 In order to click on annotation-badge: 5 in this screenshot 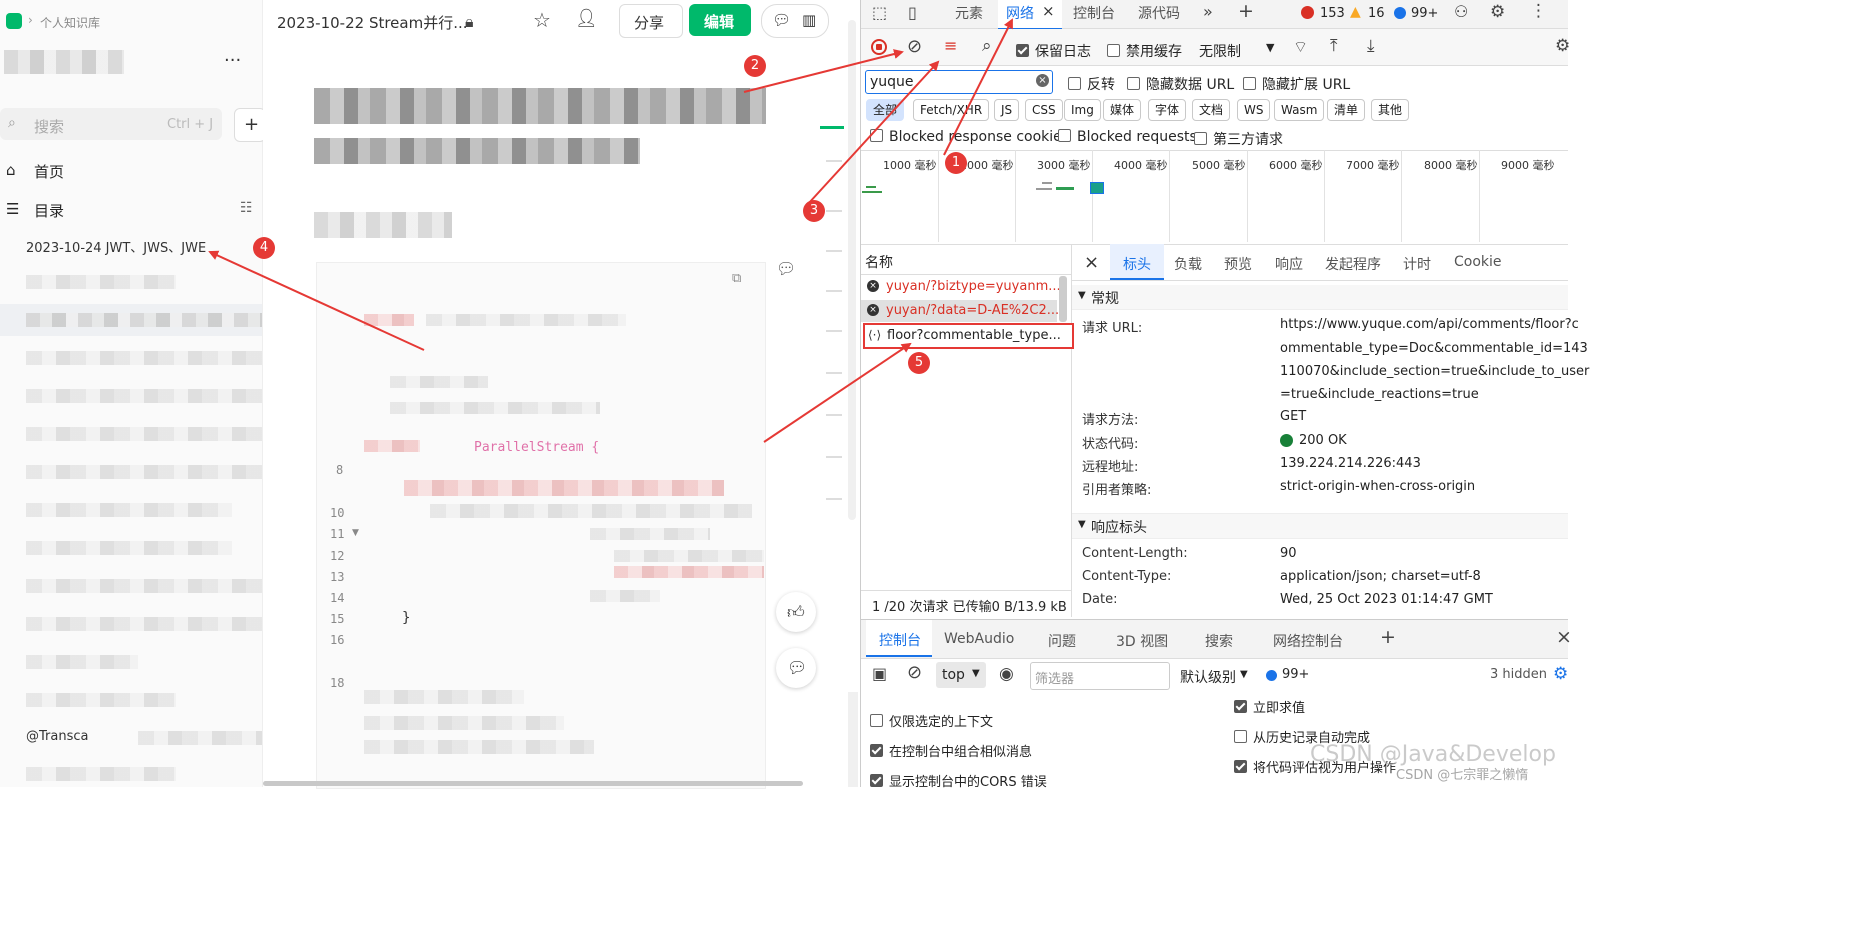, I will do `click(919, 363)`.